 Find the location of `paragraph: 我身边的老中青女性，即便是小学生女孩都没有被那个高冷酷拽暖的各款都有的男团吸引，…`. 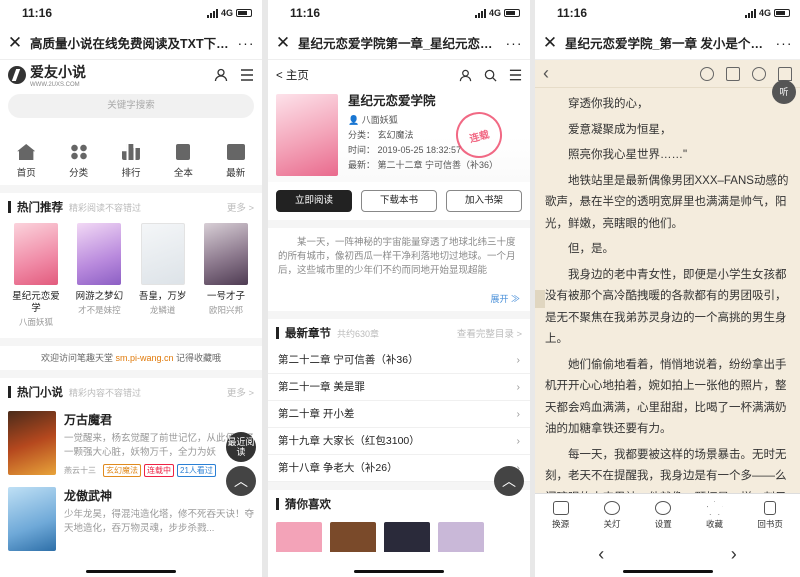

paragraph: 我身边的老中青女性，即便是小学生女孩都没有被那个高冷酷拽暖的各款都有的男团吸引，… is located at coordinates (666, 307).